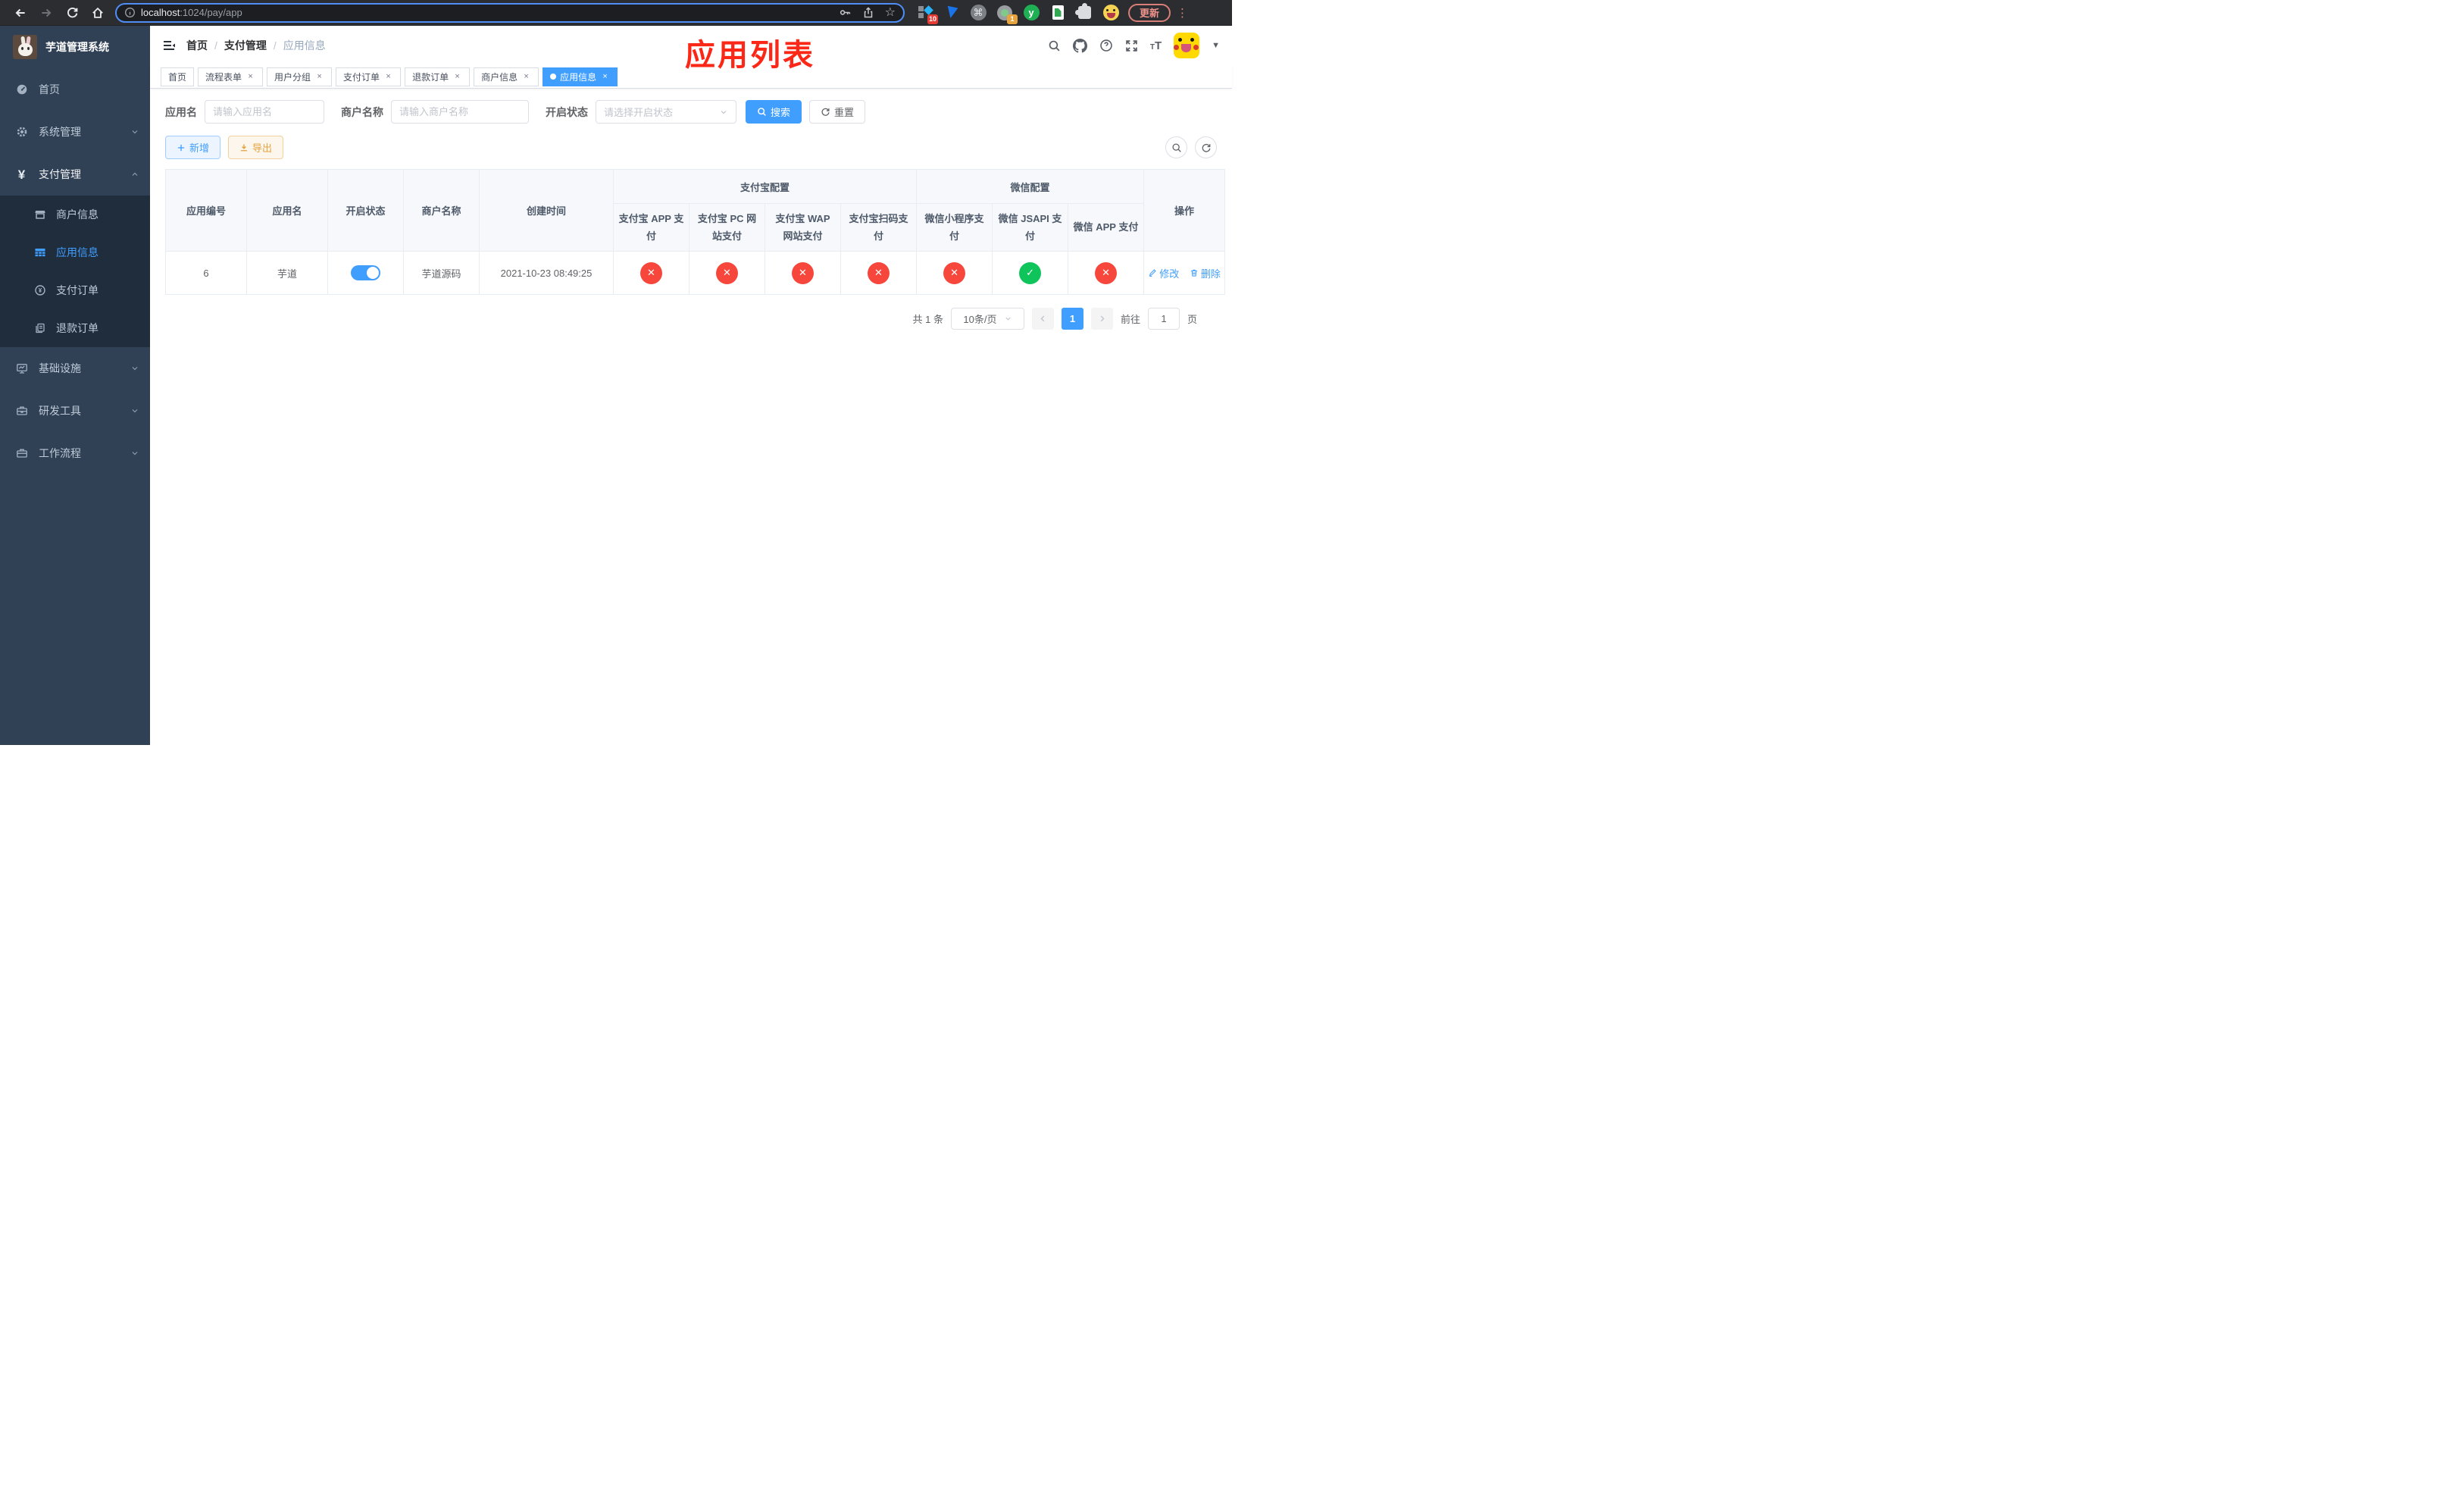 The image size is (2464, 1490). Describe the element at coordinates (1187, 45) in the screenshot. I see `avatar` at that location.